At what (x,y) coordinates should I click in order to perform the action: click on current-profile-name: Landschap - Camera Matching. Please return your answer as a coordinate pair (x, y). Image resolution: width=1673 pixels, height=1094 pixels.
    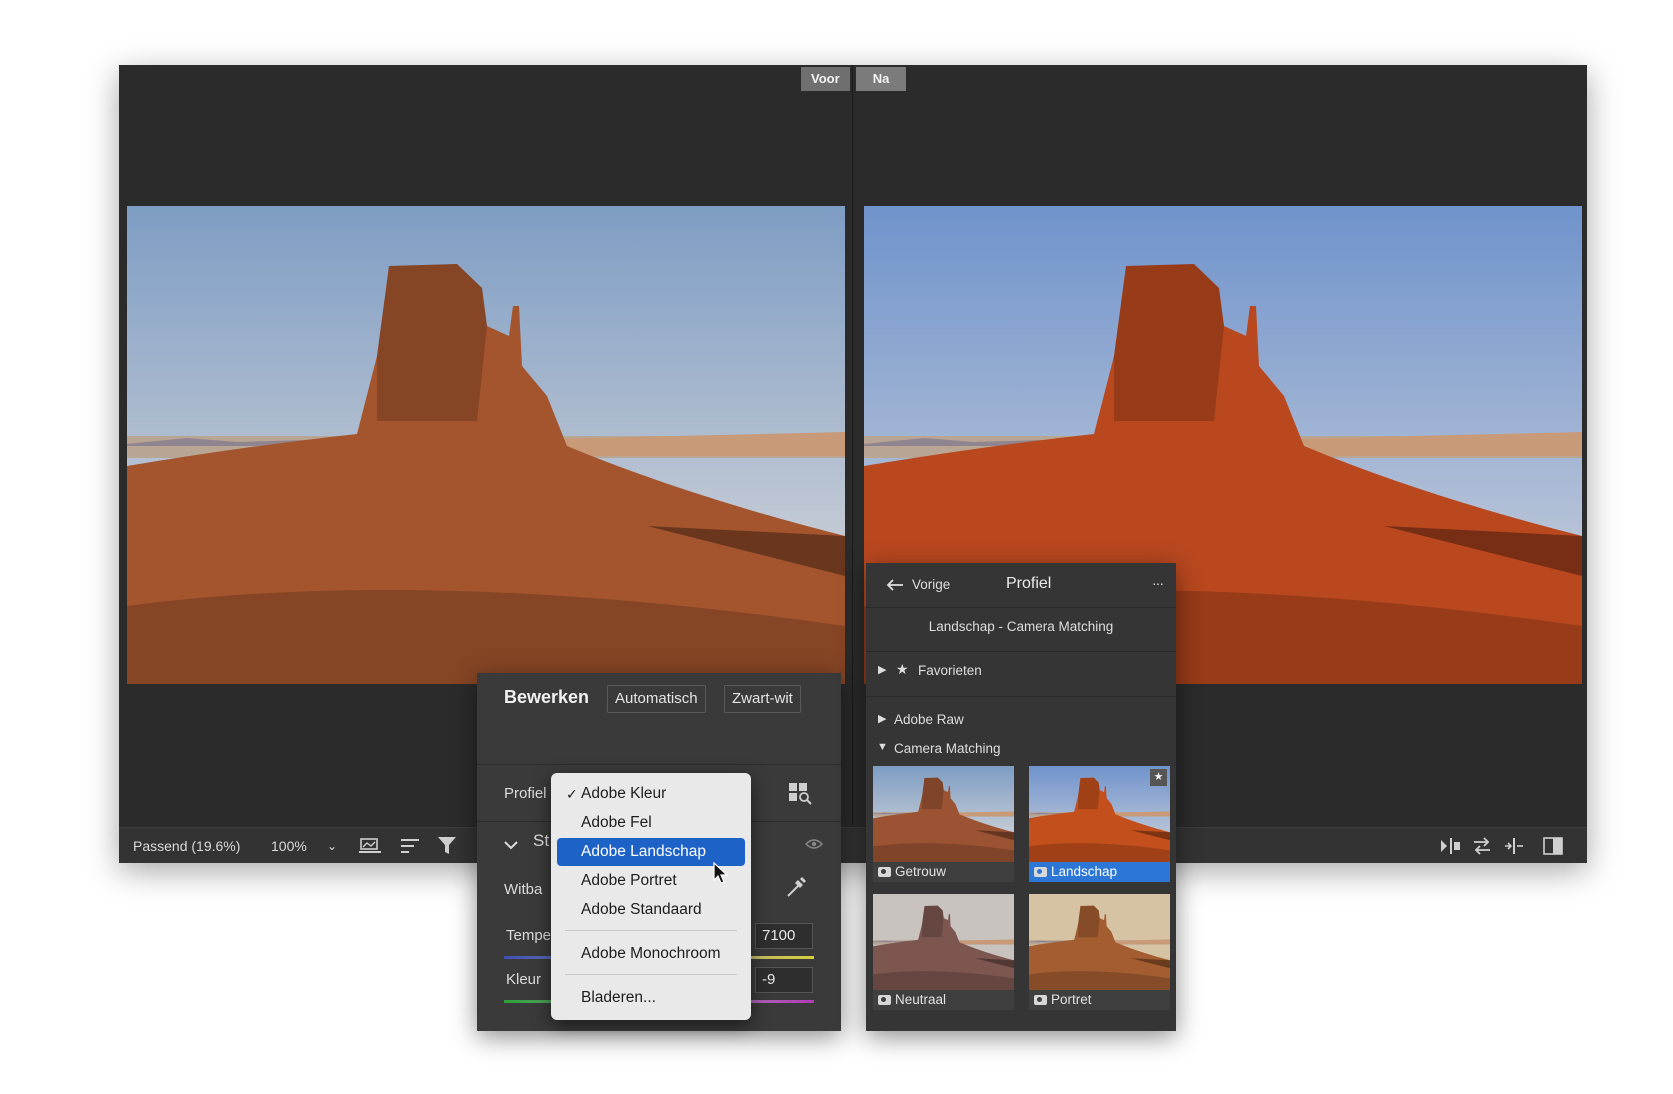
    Looking at the image, I should click on (1021, 626).